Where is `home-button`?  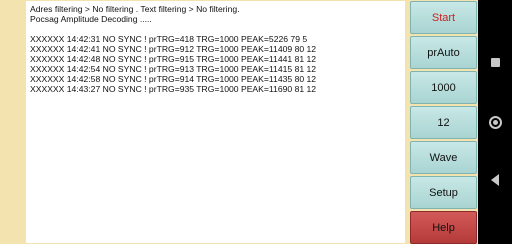 home-button is located at coordinates (495, 122).